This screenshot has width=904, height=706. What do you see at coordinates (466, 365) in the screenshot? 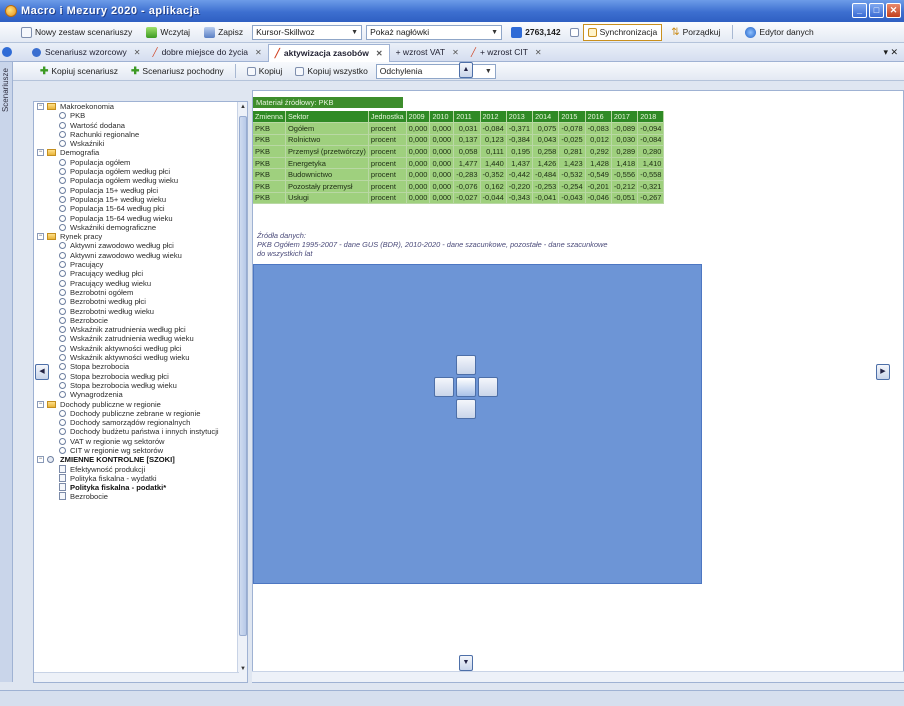
I see `dock-top-icon` at bounding box center [466, 365].